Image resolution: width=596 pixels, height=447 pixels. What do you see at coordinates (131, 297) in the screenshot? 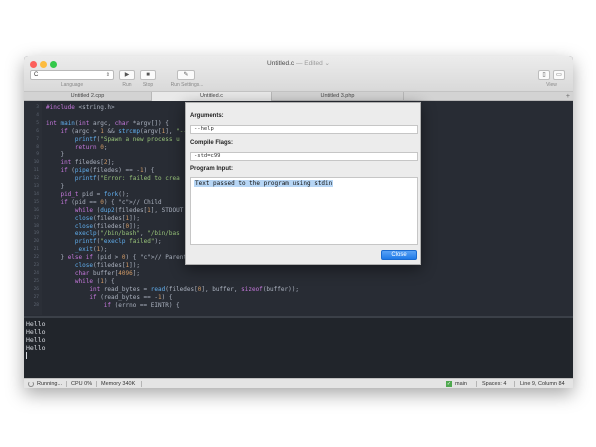
I see `code-line: if (read_bytes == -1) {` at bounding box center [131, 297].